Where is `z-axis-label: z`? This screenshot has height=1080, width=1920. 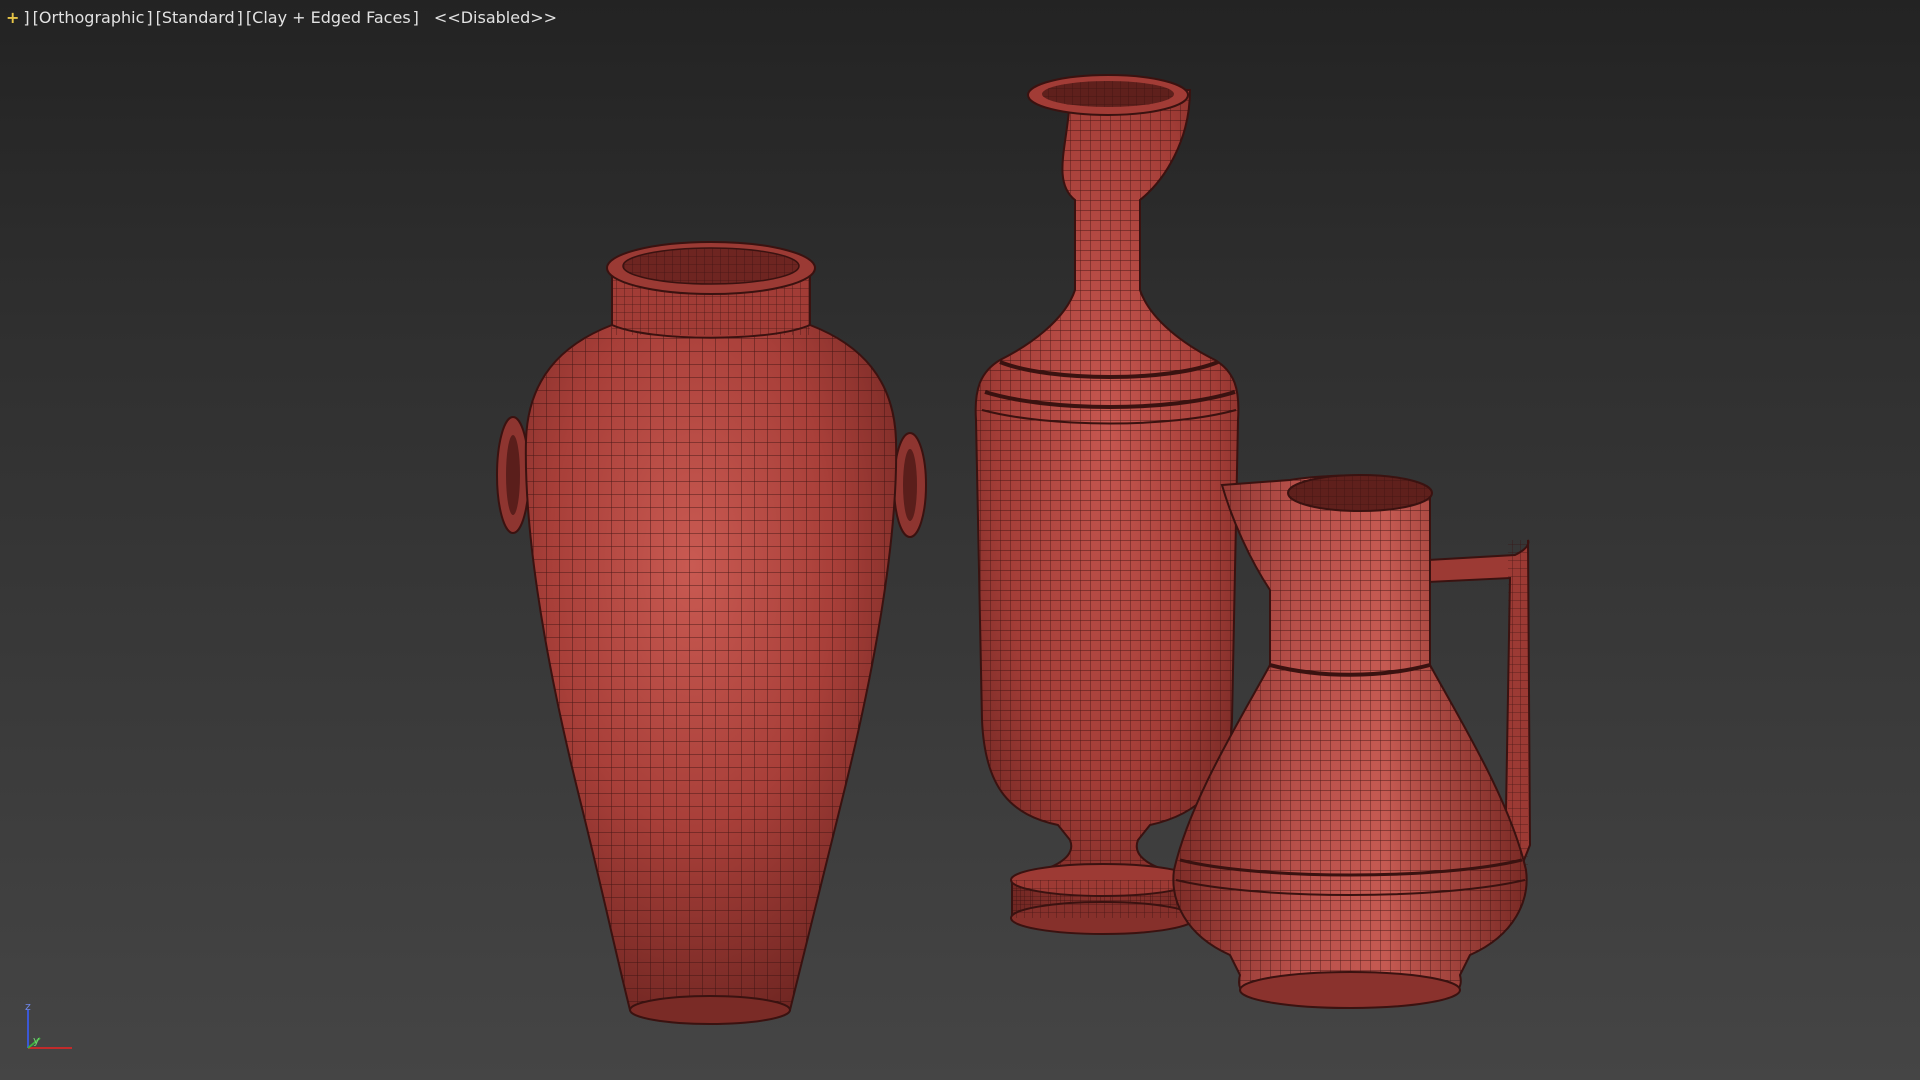
z-axis-label: z is located at coordinates (28, 1006).